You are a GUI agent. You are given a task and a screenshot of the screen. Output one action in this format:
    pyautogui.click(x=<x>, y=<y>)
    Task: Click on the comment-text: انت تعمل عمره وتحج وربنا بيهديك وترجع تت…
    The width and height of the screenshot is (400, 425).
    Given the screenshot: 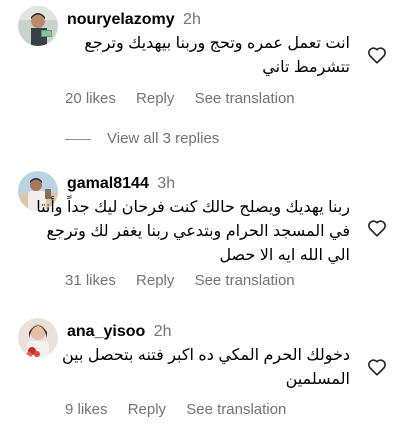 What is the action you would take?
    pyautogui.click(x=217, y=56)
    